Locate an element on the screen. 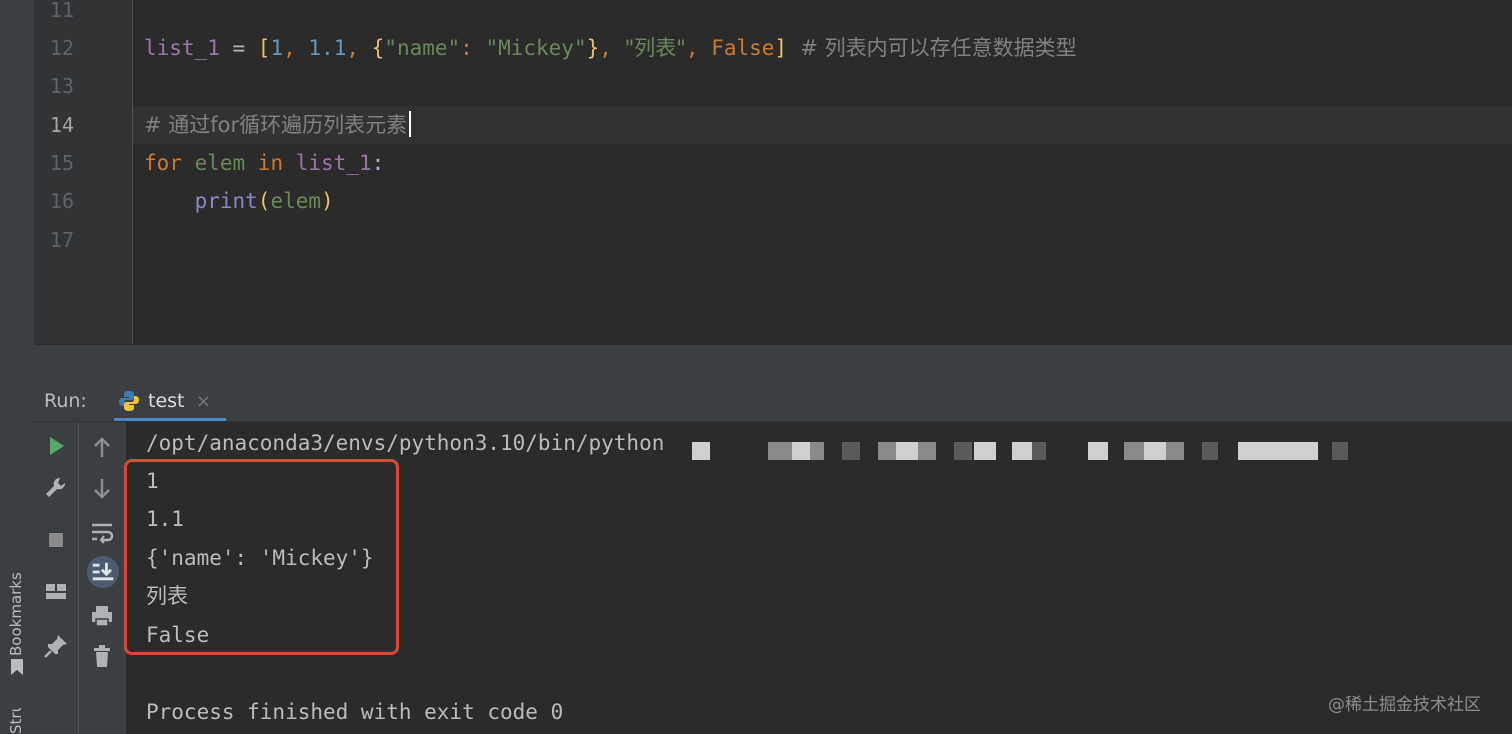 The image size is (1512, 734). line-number-active: 14 is located at coordinates (61, 125).